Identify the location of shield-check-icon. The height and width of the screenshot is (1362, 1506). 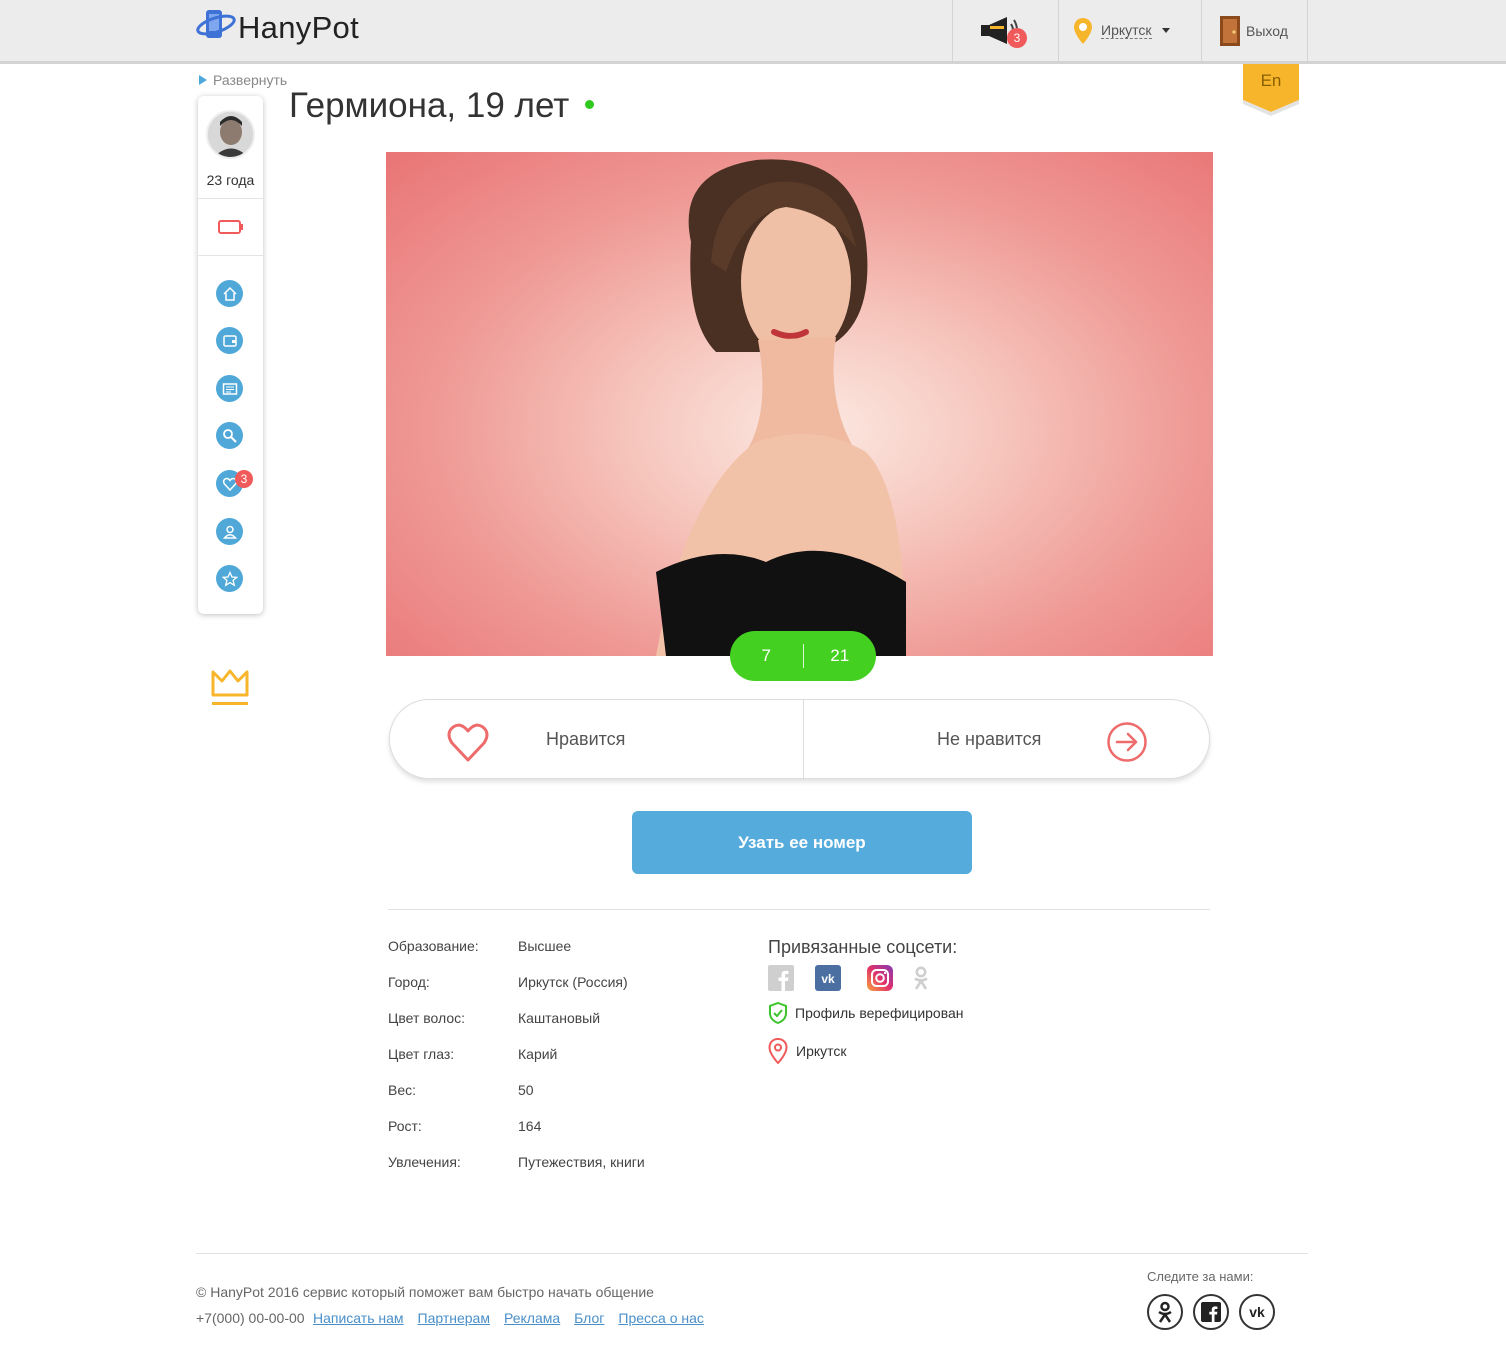
(778, 1013).